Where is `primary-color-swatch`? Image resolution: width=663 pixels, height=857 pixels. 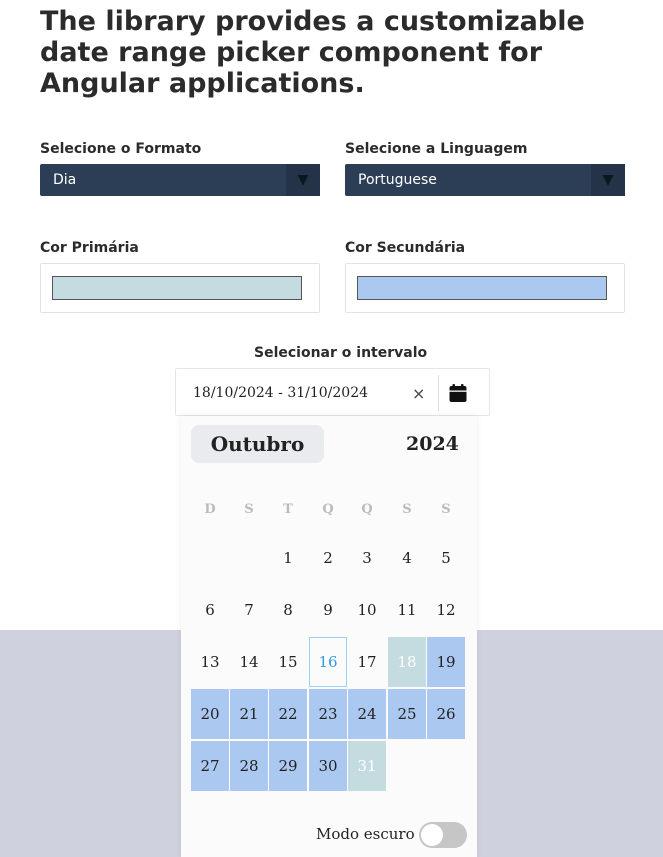 primary-color-swatch is located at coordinates (177, 288).